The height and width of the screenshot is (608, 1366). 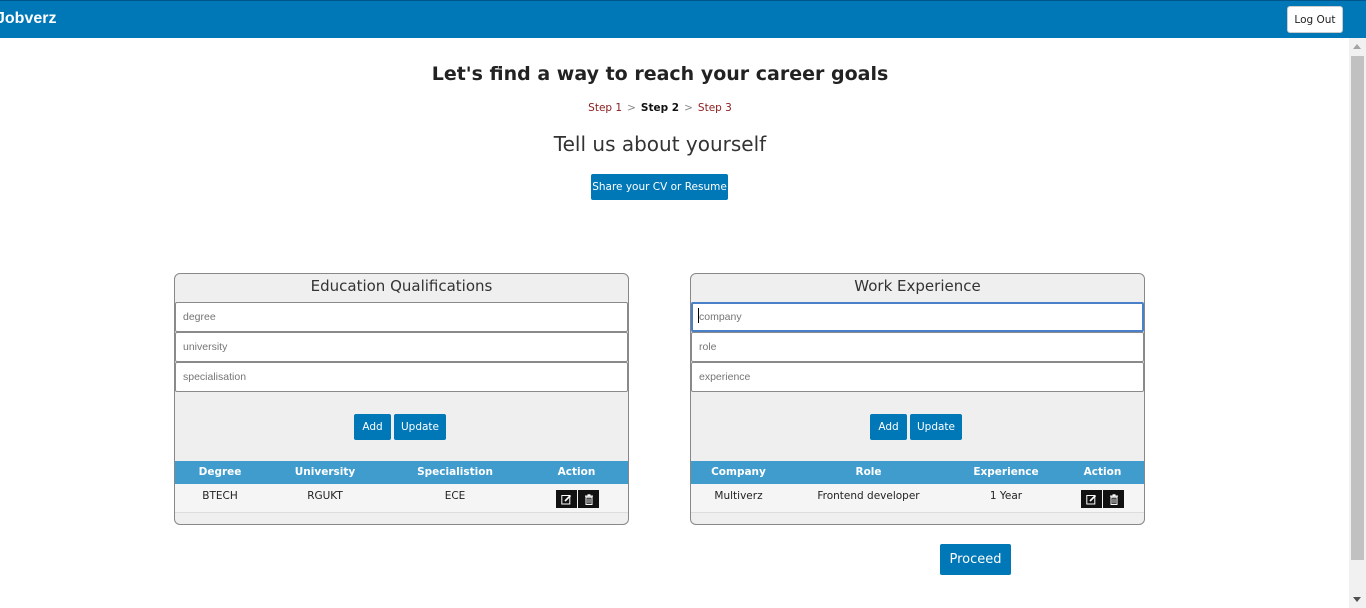 I want to click on scroll-up-arrow-icon, so click(x=1357, y=46).